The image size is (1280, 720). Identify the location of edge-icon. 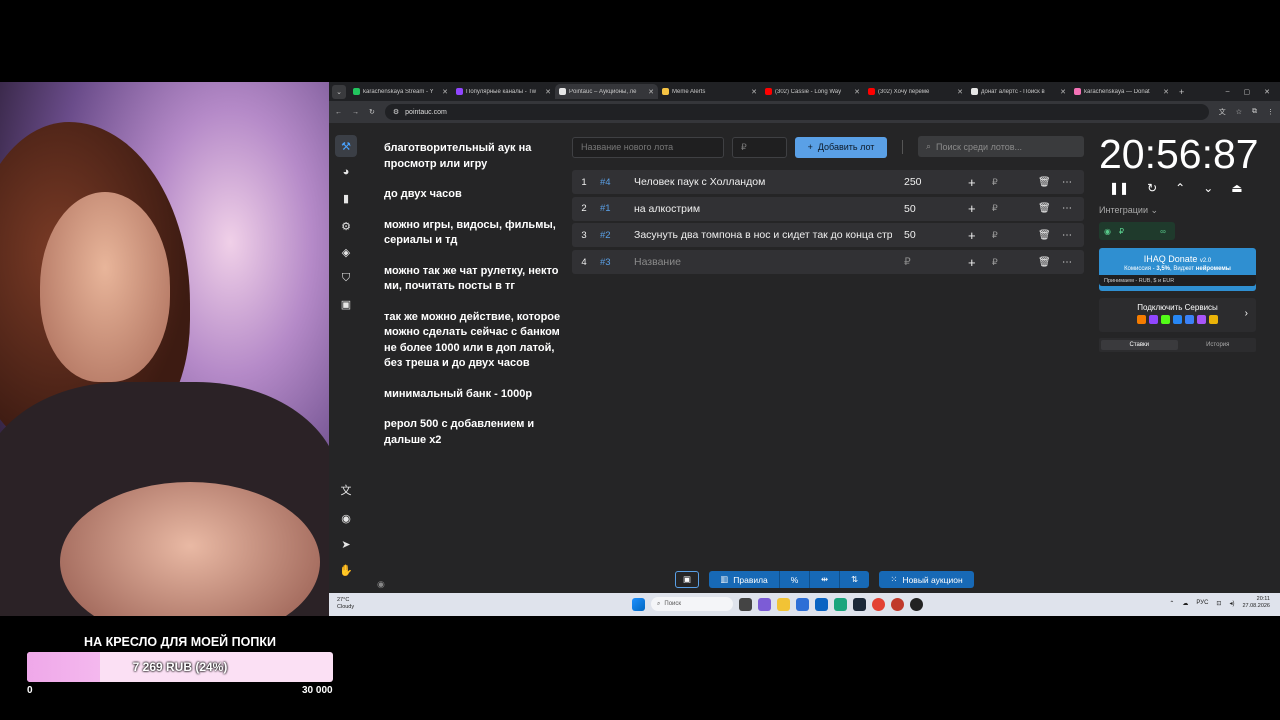
(840, 604).